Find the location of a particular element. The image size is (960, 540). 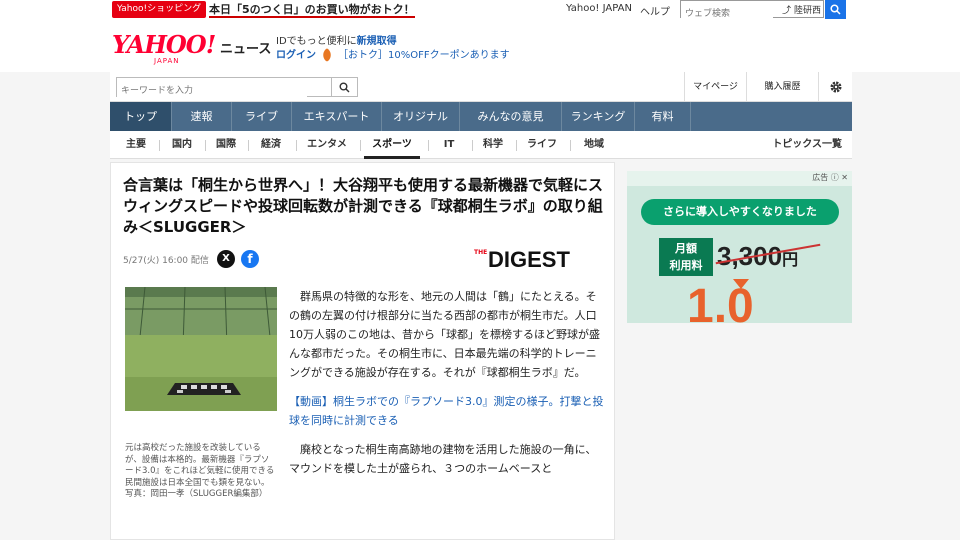

logo-text: YAHOO! is located at coordinates (164, 44).